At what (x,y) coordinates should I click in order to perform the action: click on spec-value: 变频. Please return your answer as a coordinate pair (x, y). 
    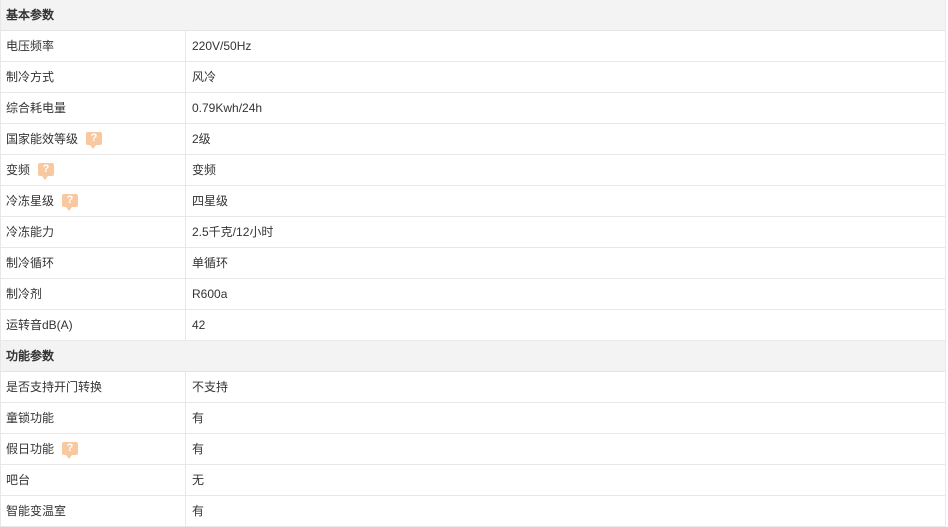
    Looking at the image, I should click on (204, 170).